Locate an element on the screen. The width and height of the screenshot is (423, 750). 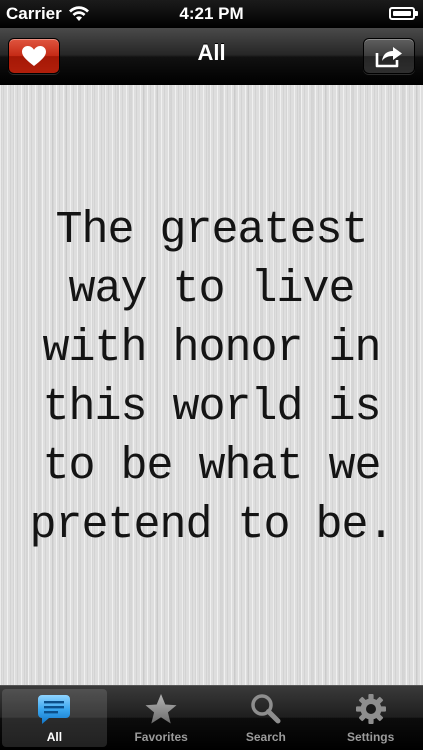
tab-search: Search is located at coordinates (266, 718).